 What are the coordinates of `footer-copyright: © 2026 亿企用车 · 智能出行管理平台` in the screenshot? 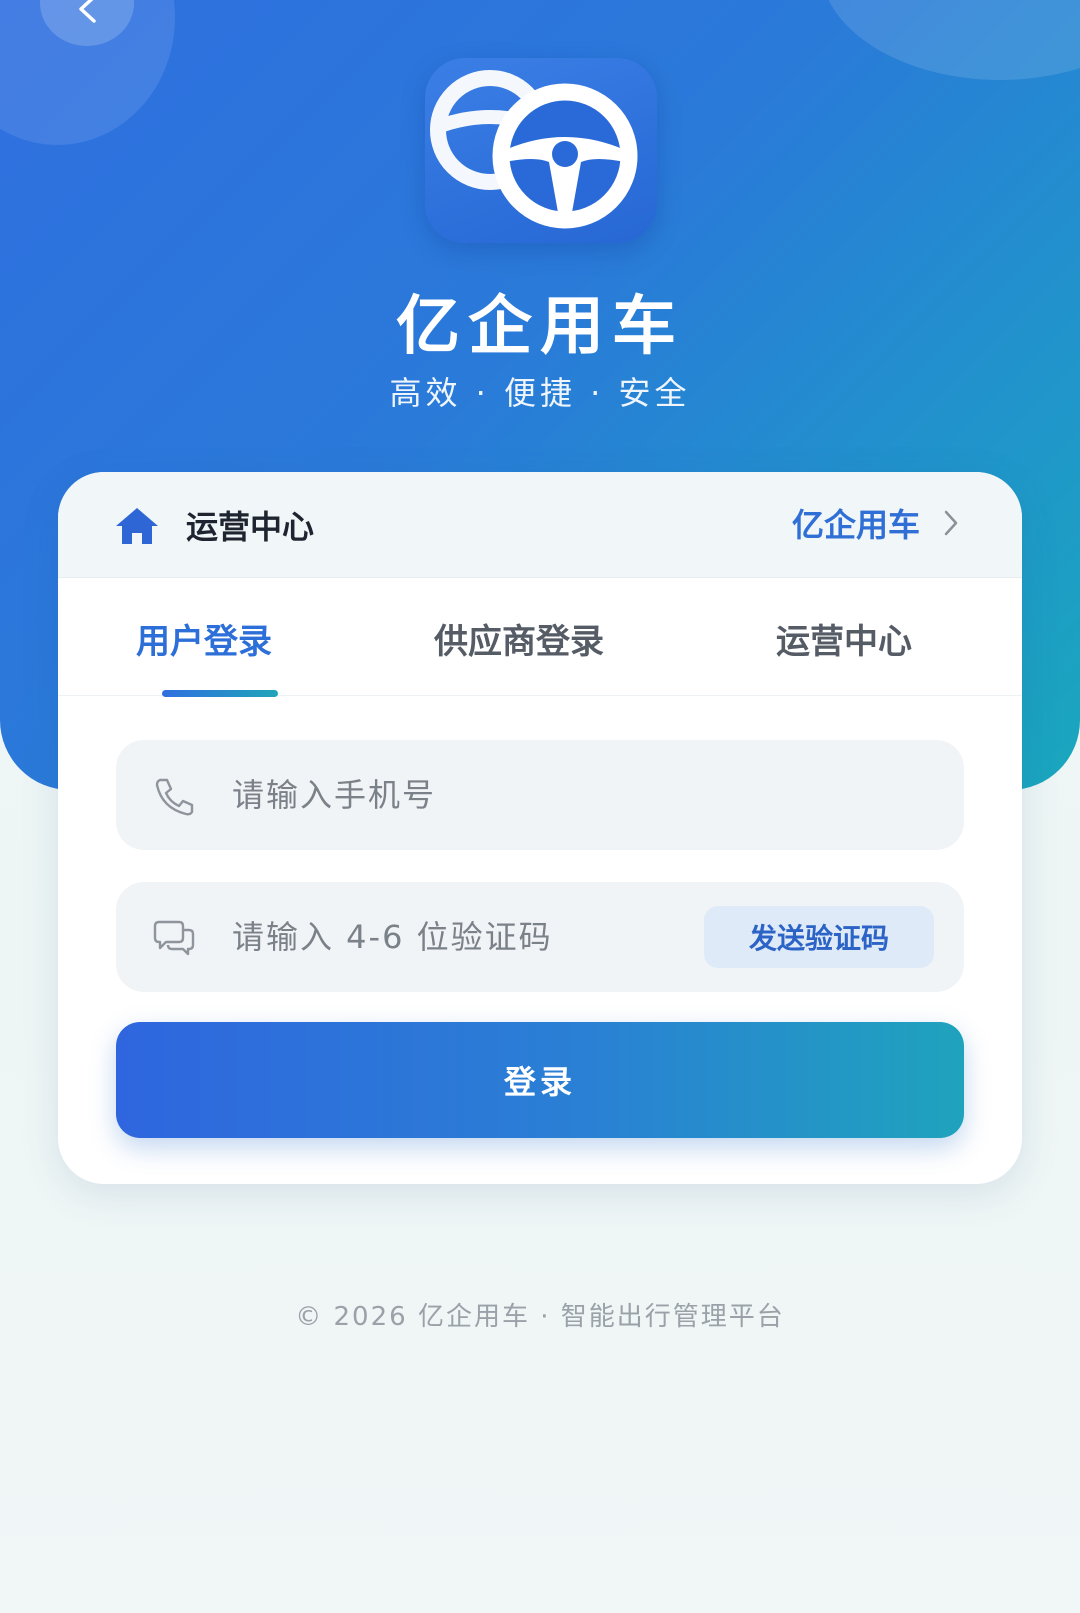 It's located at (540, 1317).